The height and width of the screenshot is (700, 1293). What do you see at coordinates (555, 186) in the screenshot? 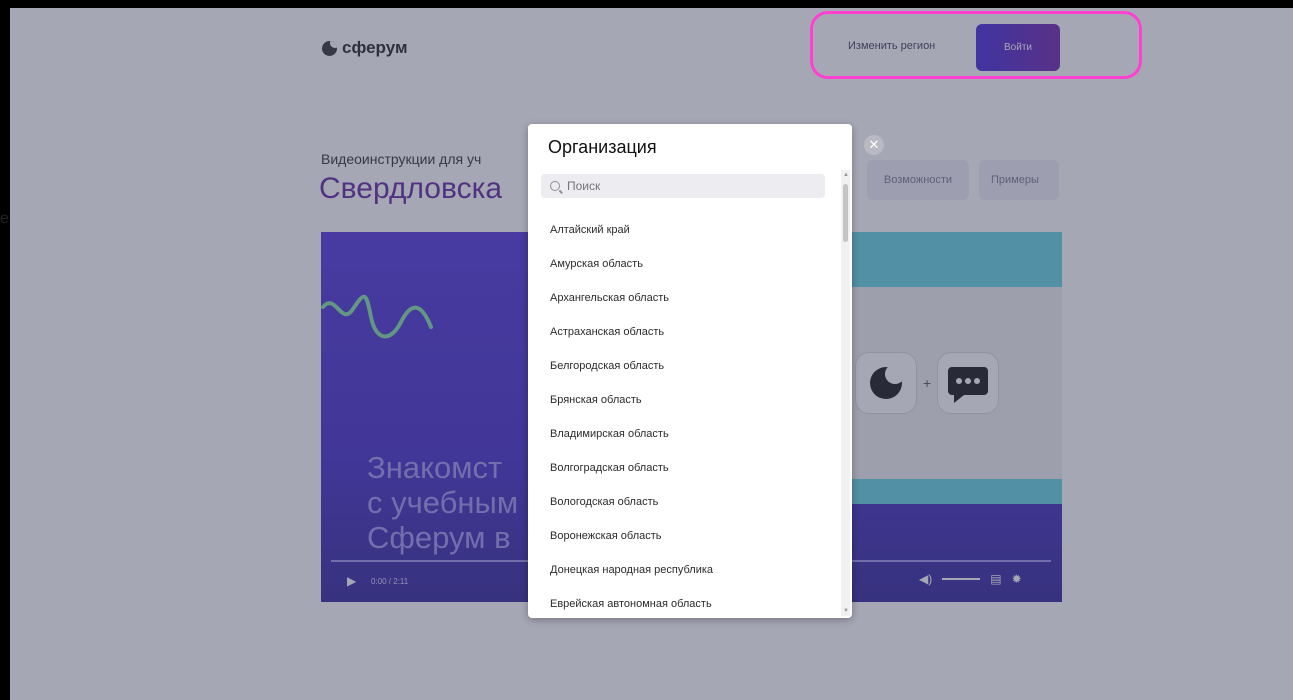
I see `search-icon` at bounding box center [555, 186].